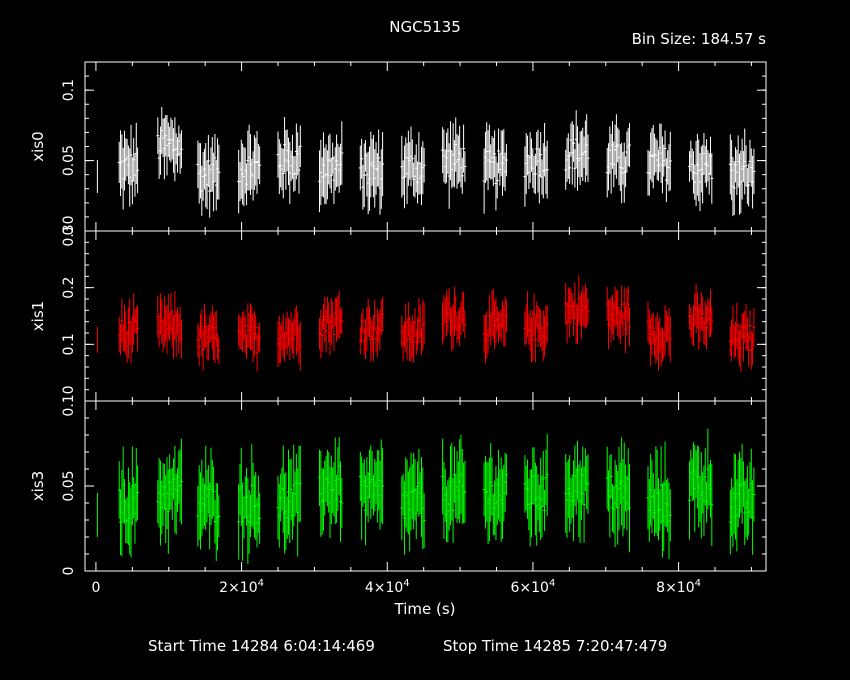 The width and height of the screenshot is (850, 680). Describe the element at coordinates (241, 587) in the screenshot. I see `x-tick-label: 2×104` at that location.